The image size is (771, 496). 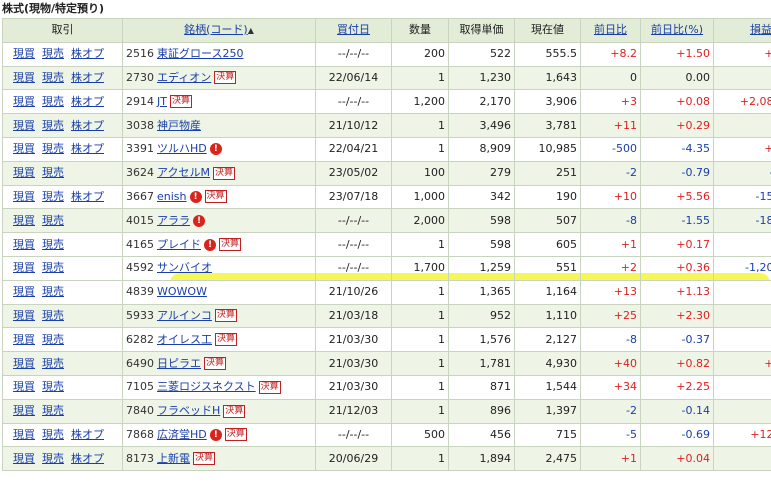 What do you see at coordinates (184, 267) in the screenshot?
I see `stock-name-link: サンバイオ` at bounding box center [184, 267].